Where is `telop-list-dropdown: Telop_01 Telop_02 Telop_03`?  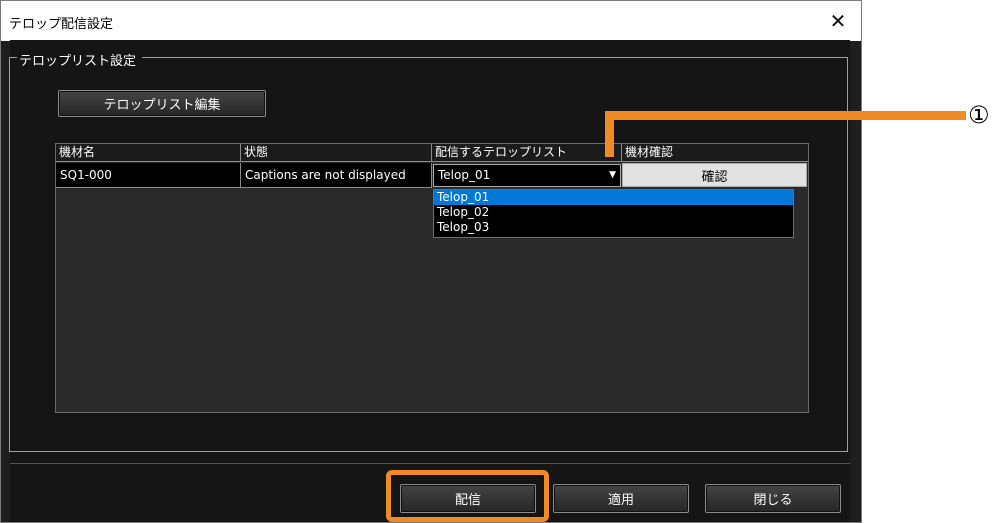 telop-list-dropdown: Telop_01 Telop_02 Telop_03 is located at coordinates (613, 213).